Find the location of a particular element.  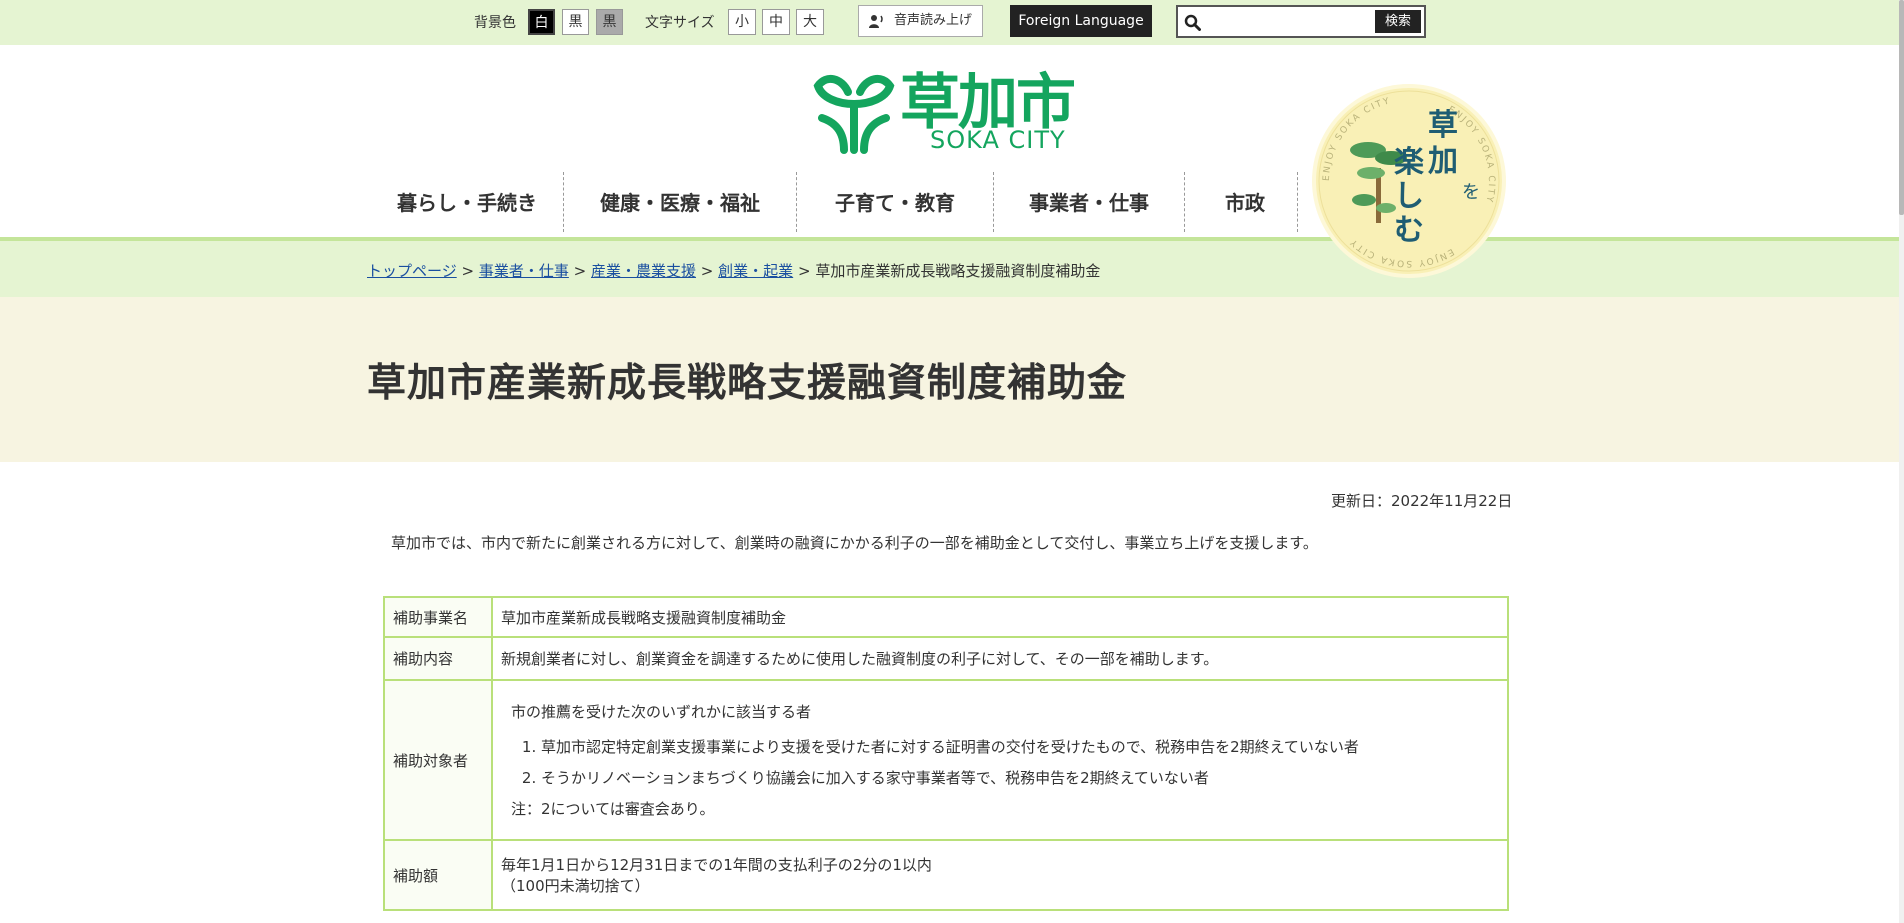

font-small-button: 小 is located at coordinates (742, 22).